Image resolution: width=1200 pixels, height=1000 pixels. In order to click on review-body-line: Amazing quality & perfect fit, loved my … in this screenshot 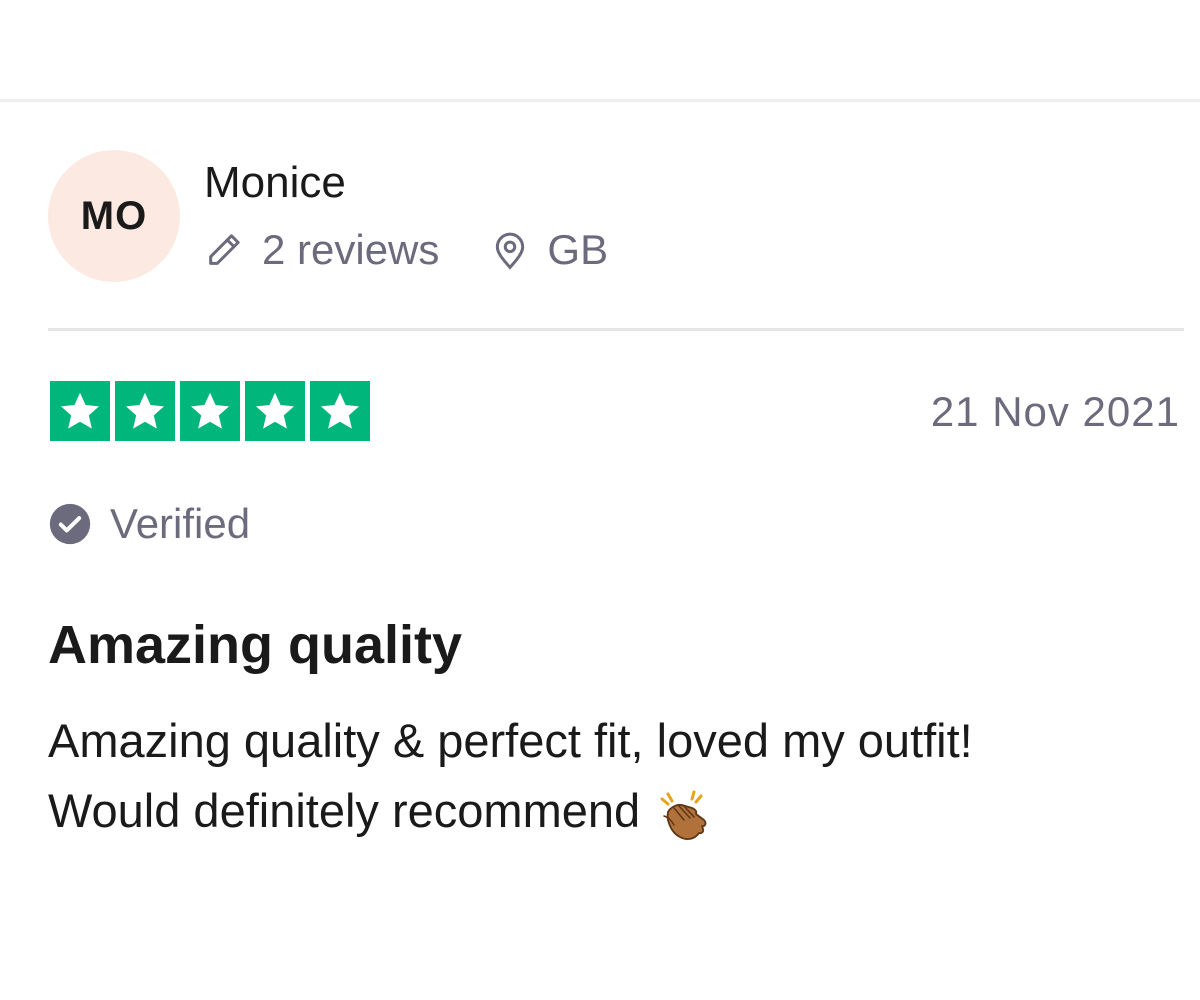, I will do `click(510, 740)`.